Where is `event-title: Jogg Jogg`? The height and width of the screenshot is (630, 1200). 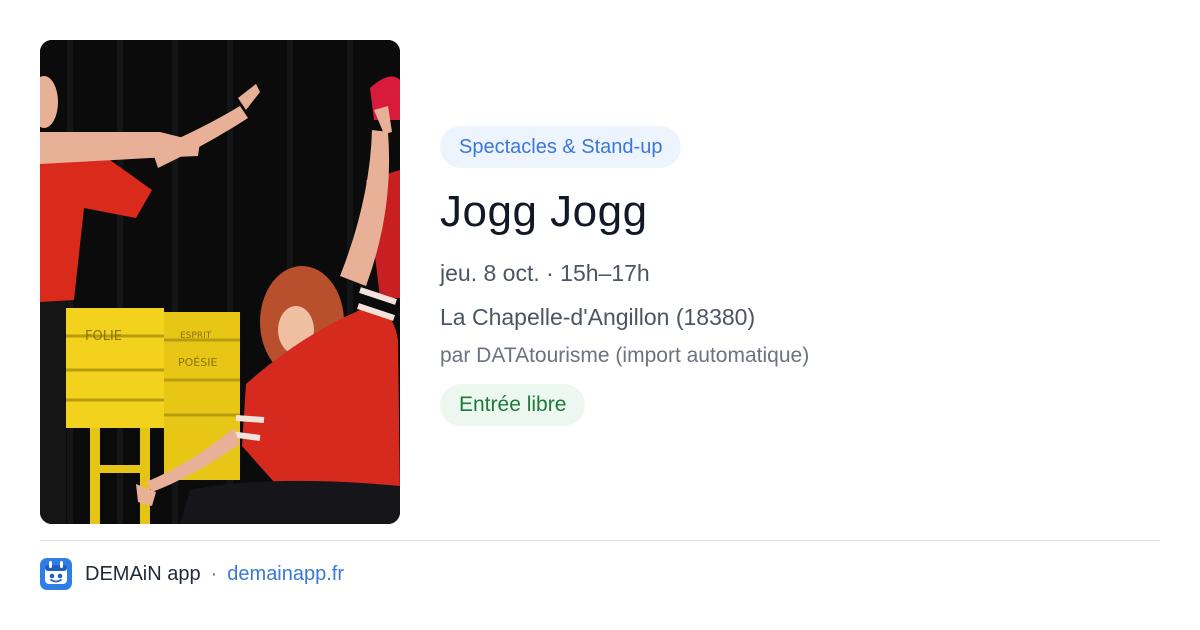 event-title: Jogg Jogg is located at coordinates (544, 211).